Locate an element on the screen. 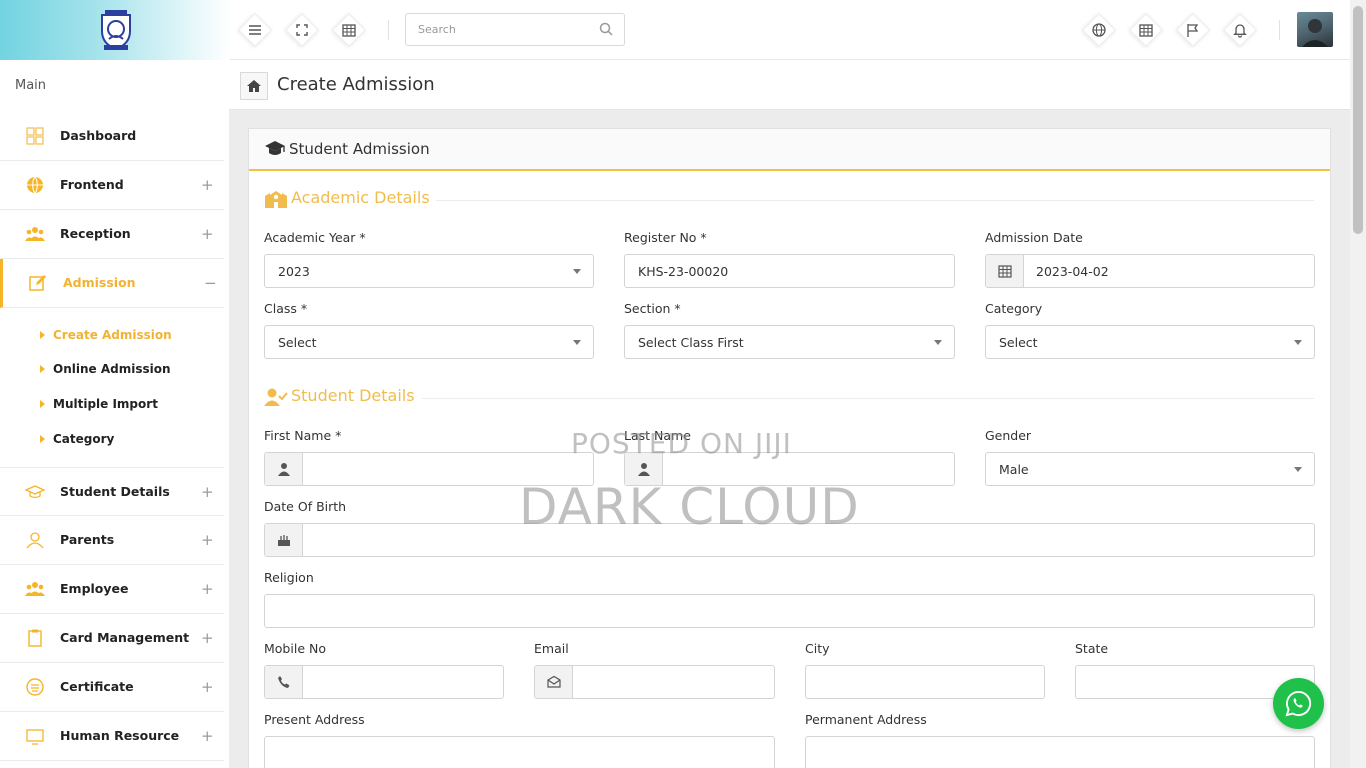 This screenshot has width=1366, height=768. search-input is located at coordinates (498, 29).